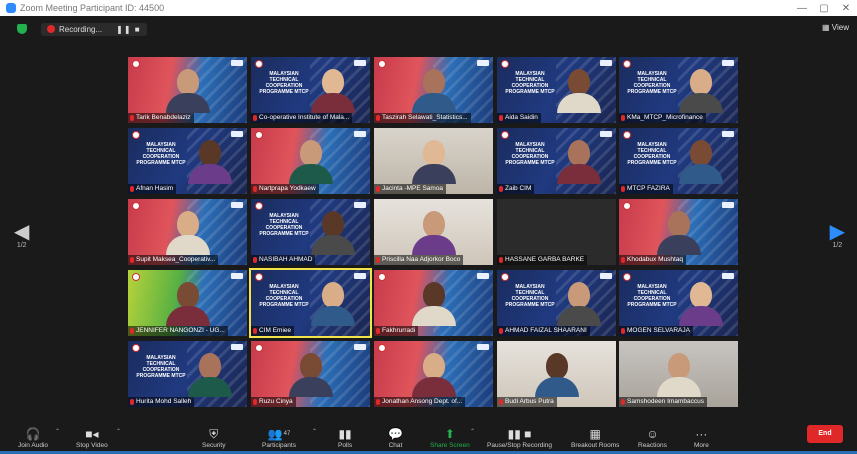  What do you see at coordinates (395, 437) in the screenshot?
I see `chat-button: 💬 Chat` at bounding box center [395, 437].